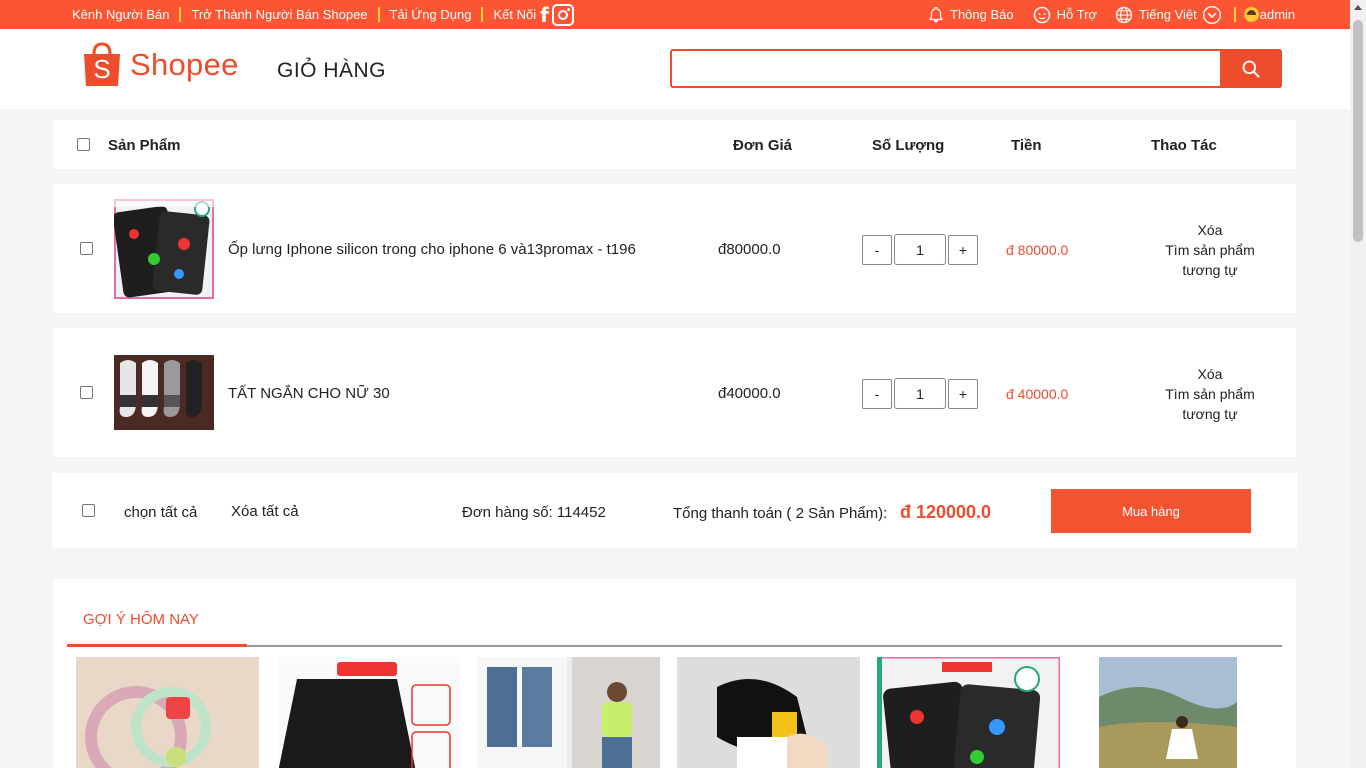  What do you see at coordinates (141, 619) in the screenshot?
I see `suggestions-title: GỢI Ý HÔM NAY` at bounding box center [141, 619].